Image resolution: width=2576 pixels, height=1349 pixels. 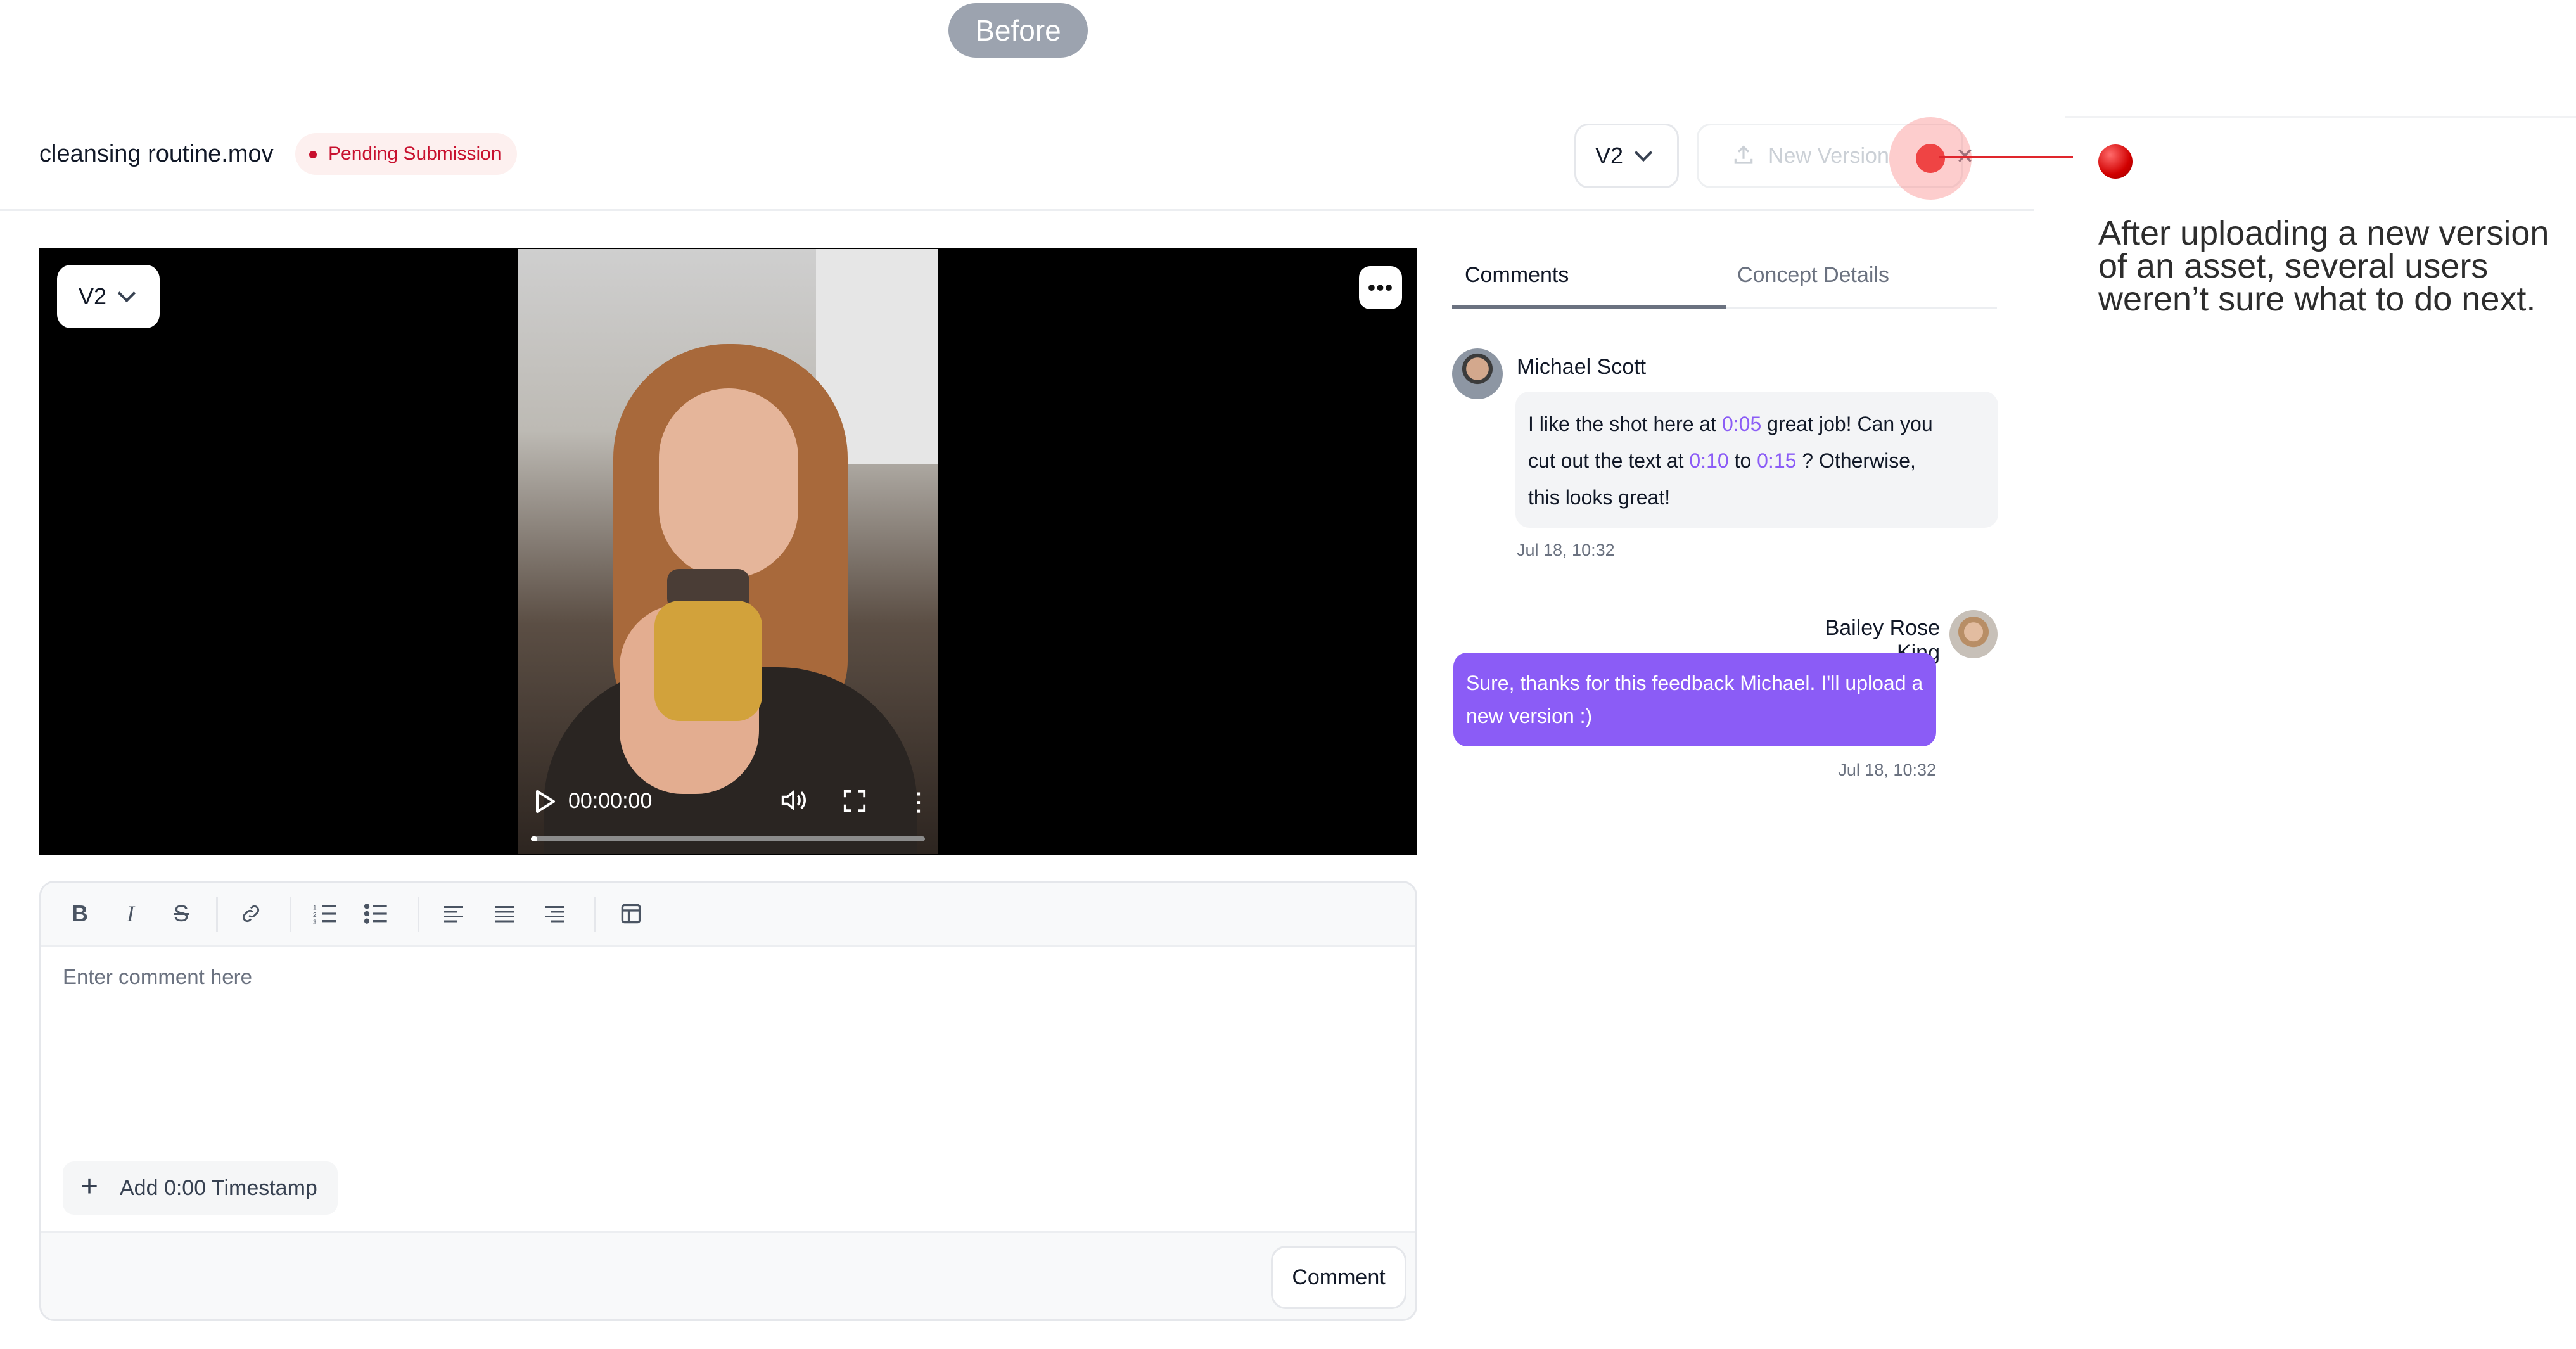 What do you see at coordinates (631, 914) in the screenshot?
I see `table-icon` at bounding box center [631, 914].